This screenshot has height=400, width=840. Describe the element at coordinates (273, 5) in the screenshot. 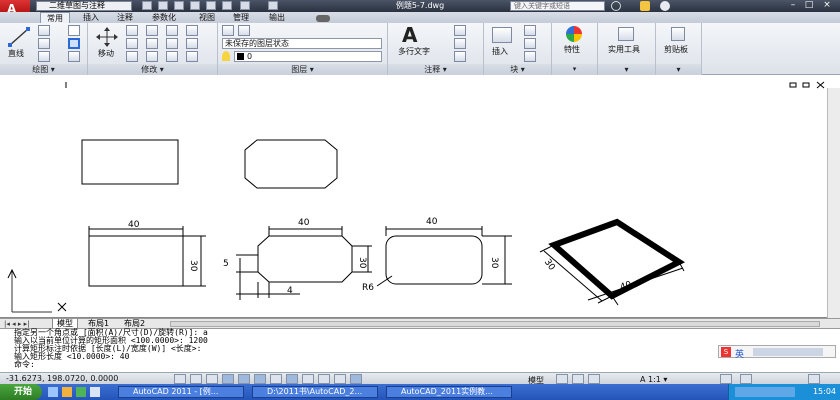

I see `document-arrow-icon` at that location.